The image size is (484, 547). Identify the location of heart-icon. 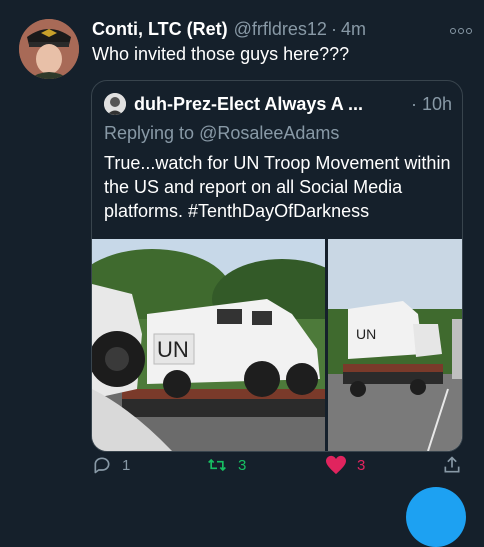
(336, 465).